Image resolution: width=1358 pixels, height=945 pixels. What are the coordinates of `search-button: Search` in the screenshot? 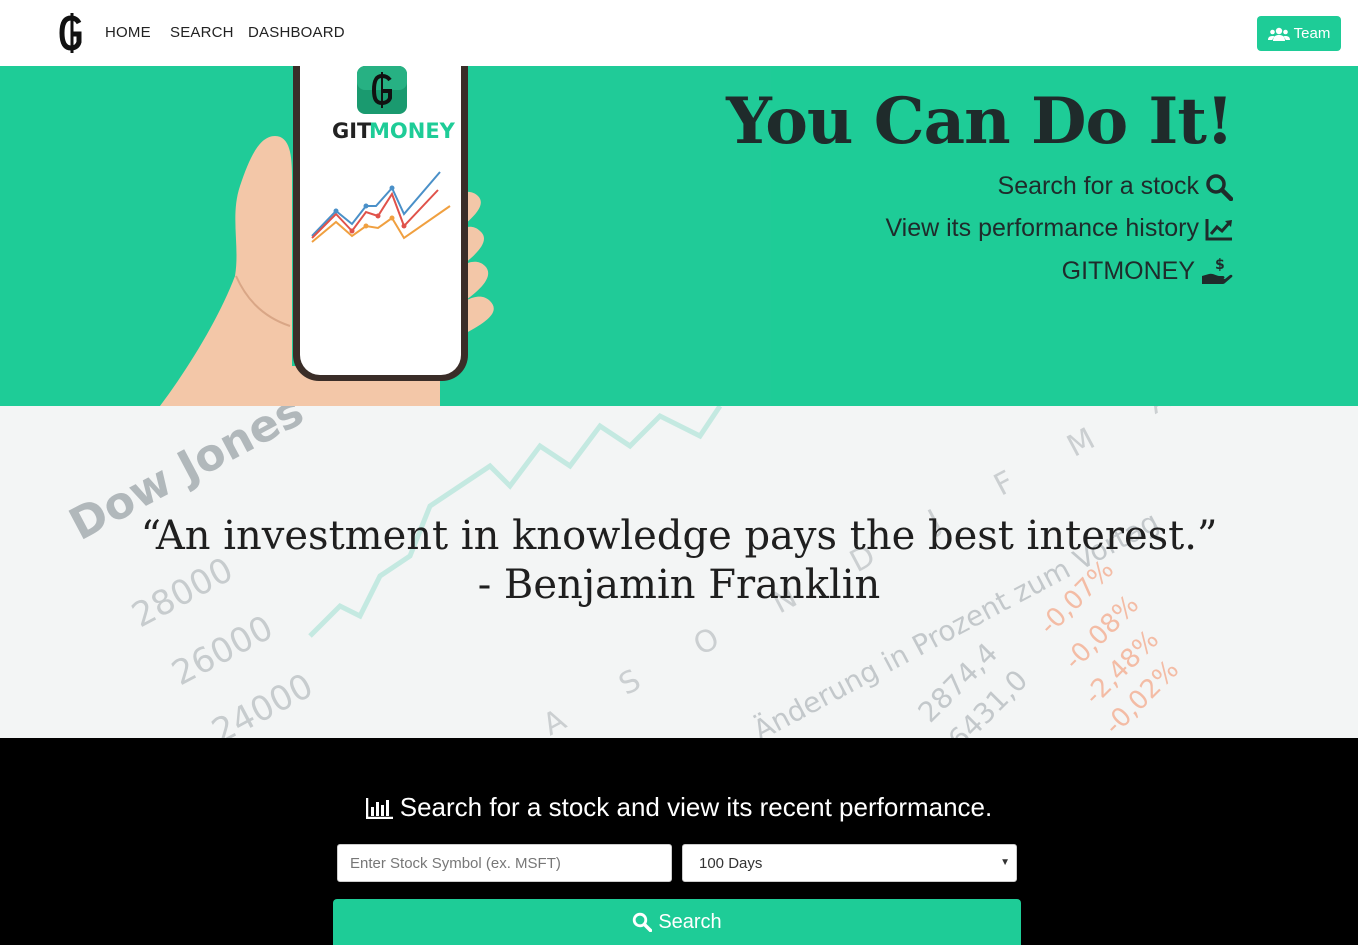 It's located at (677, 922).